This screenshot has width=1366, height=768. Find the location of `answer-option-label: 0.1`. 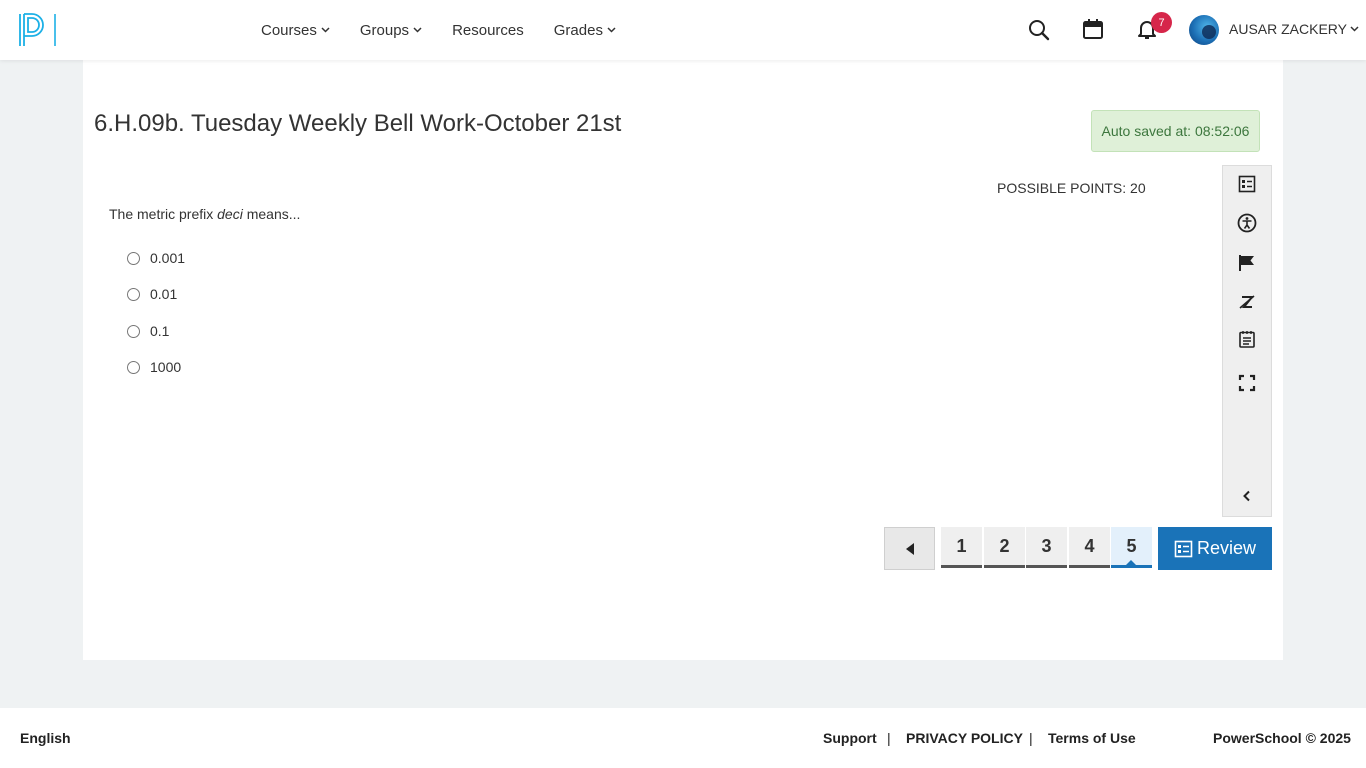

answer-option-label: 0.1 is located at coordinates (160, 331).